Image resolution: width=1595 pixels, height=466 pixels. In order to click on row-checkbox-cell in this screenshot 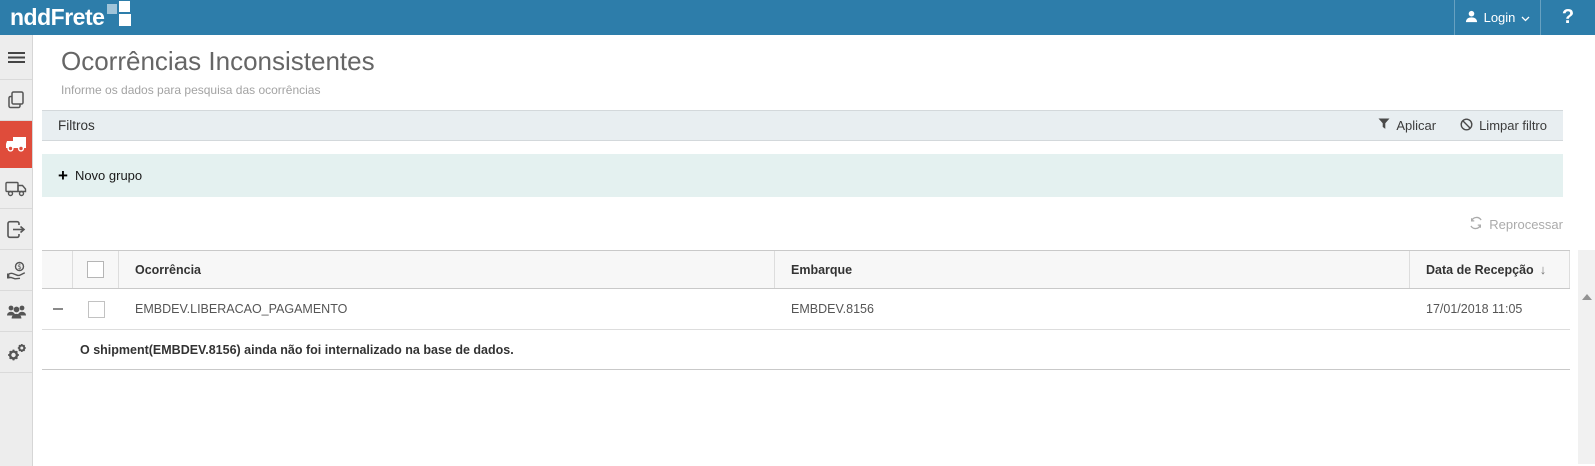, I will do `click(96, 309)`.